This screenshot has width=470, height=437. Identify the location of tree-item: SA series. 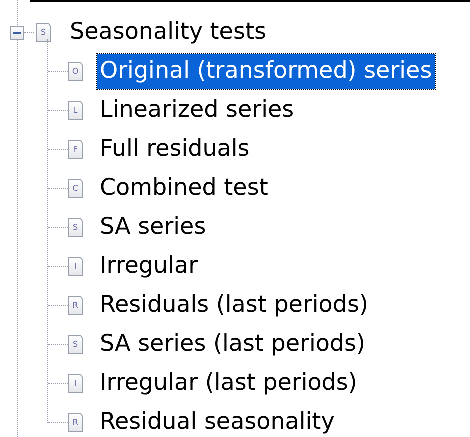
(153, 227).